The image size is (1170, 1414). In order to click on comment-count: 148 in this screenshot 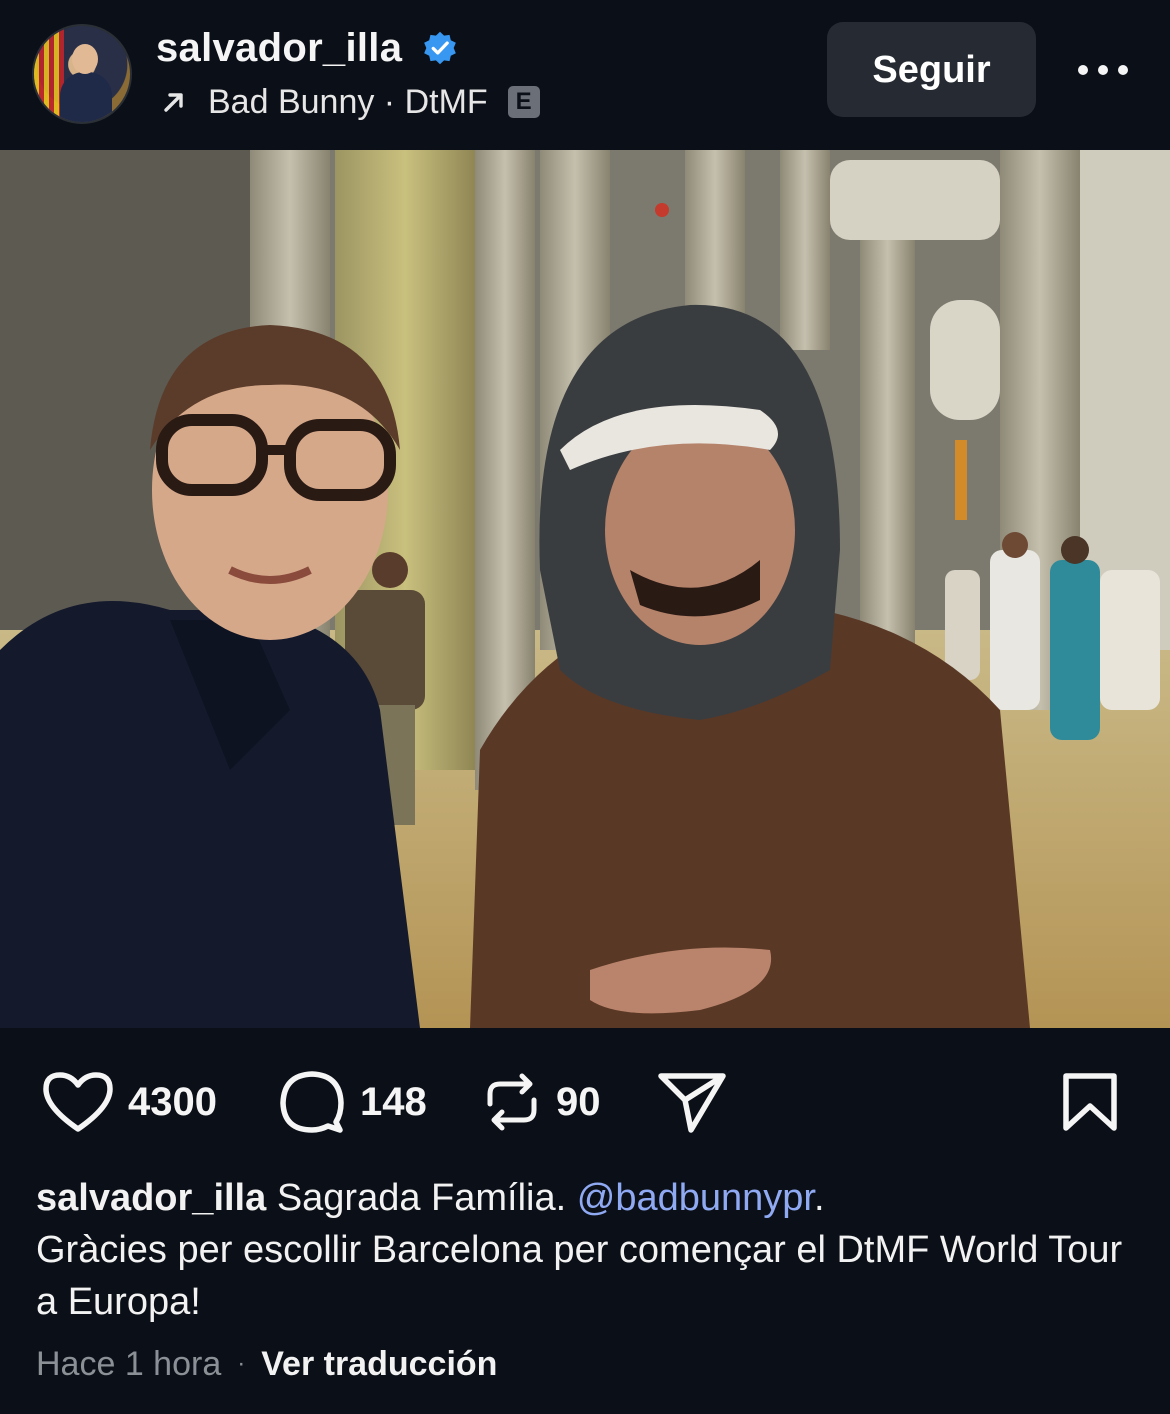, I will do `click(393, 1101)`.